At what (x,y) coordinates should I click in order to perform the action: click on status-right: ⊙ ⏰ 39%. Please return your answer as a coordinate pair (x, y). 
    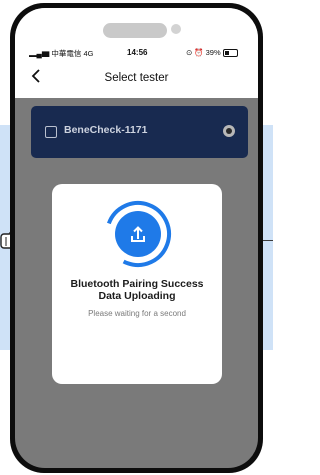
    Looking at the image, I should click on (212, 52).